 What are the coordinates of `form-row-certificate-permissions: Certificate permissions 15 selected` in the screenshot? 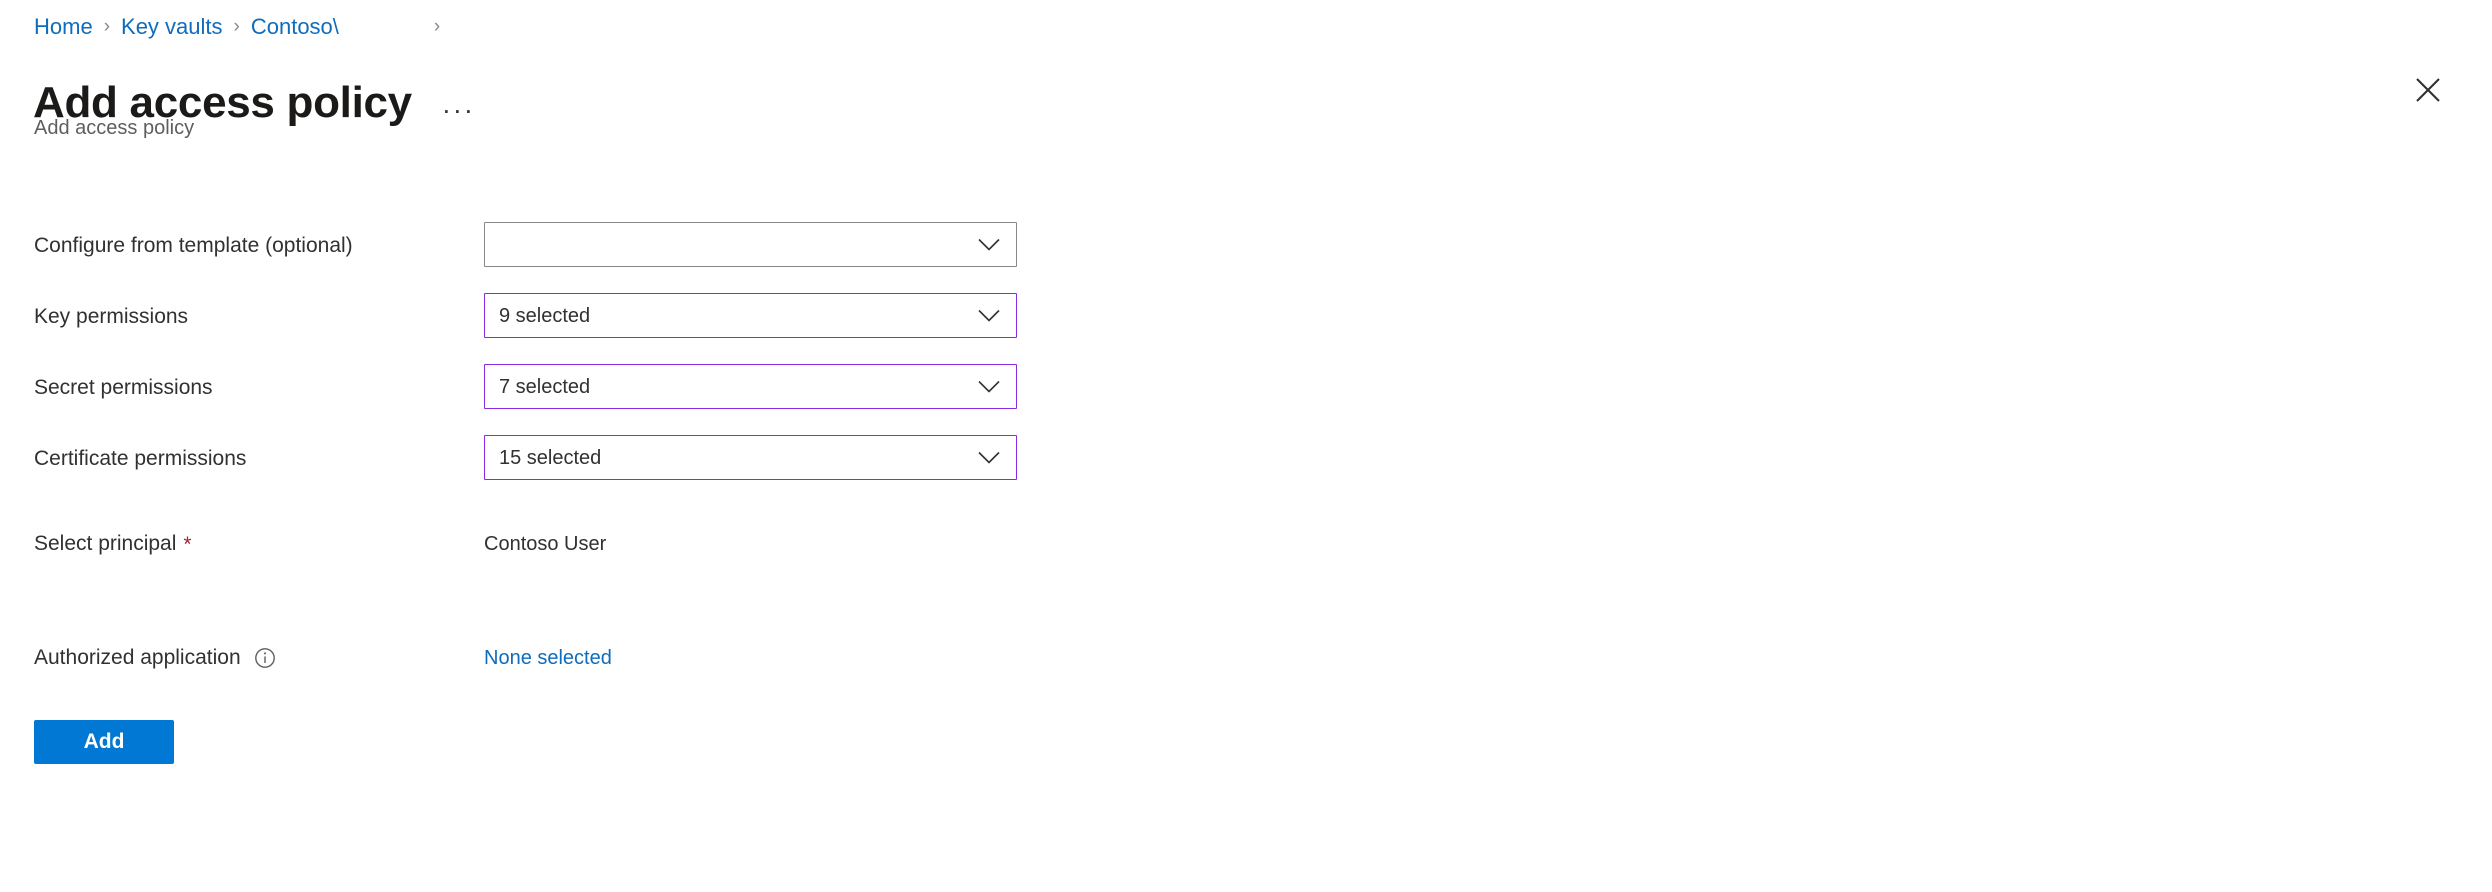 It's located at (564, 461).